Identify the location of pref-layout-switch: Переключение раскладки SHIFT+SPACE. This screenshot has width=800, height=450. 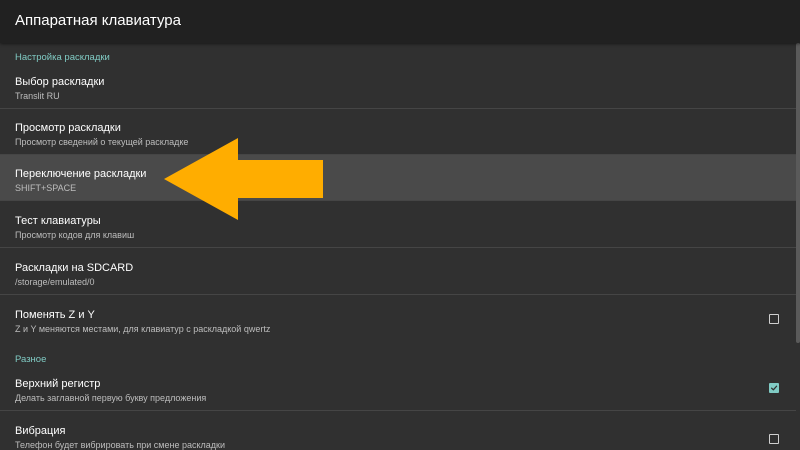
(398, 178).